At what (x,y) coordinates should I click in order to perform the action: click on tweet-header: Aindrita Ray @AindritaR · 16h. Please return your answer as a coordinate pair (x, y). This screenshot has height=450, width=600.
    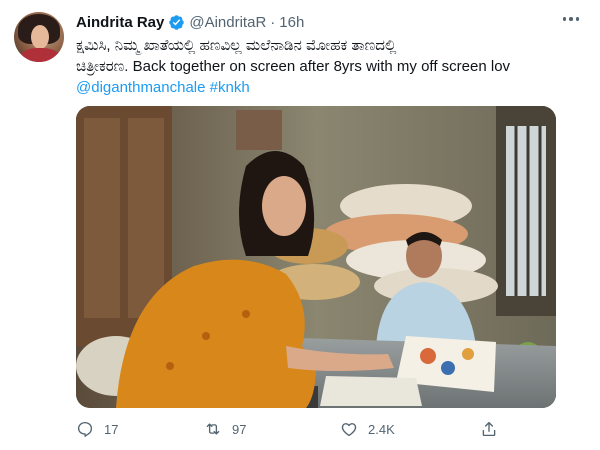
    Looking at the image, I should click on (190, 22).